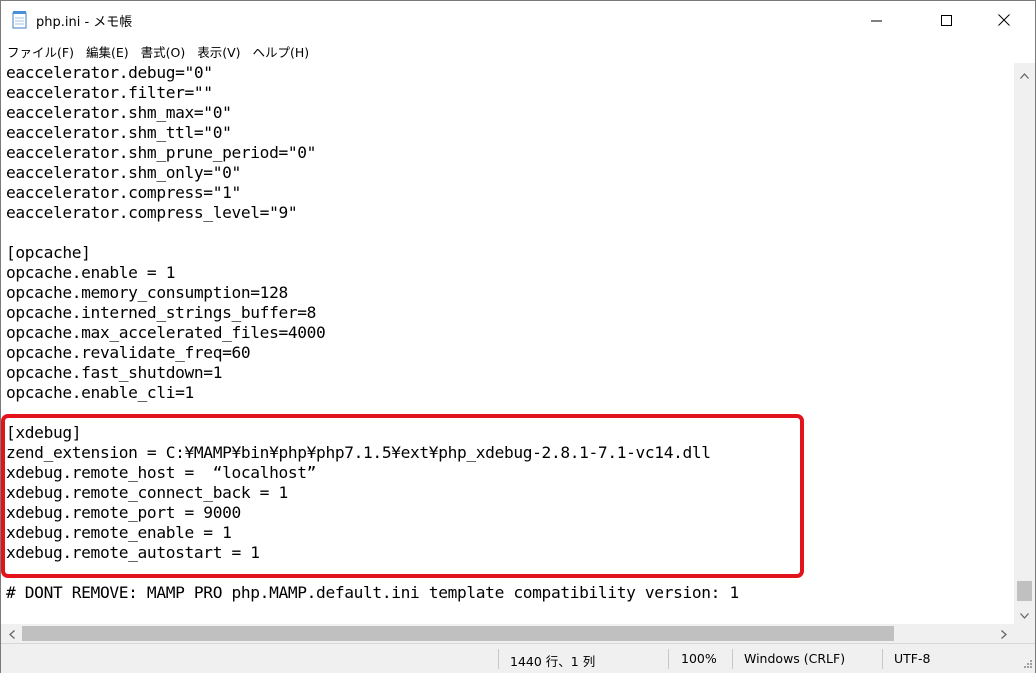  Describe the element at coordinates (44, 432) in the screenshot. I see `editor-line: [xdebug]` at that location.